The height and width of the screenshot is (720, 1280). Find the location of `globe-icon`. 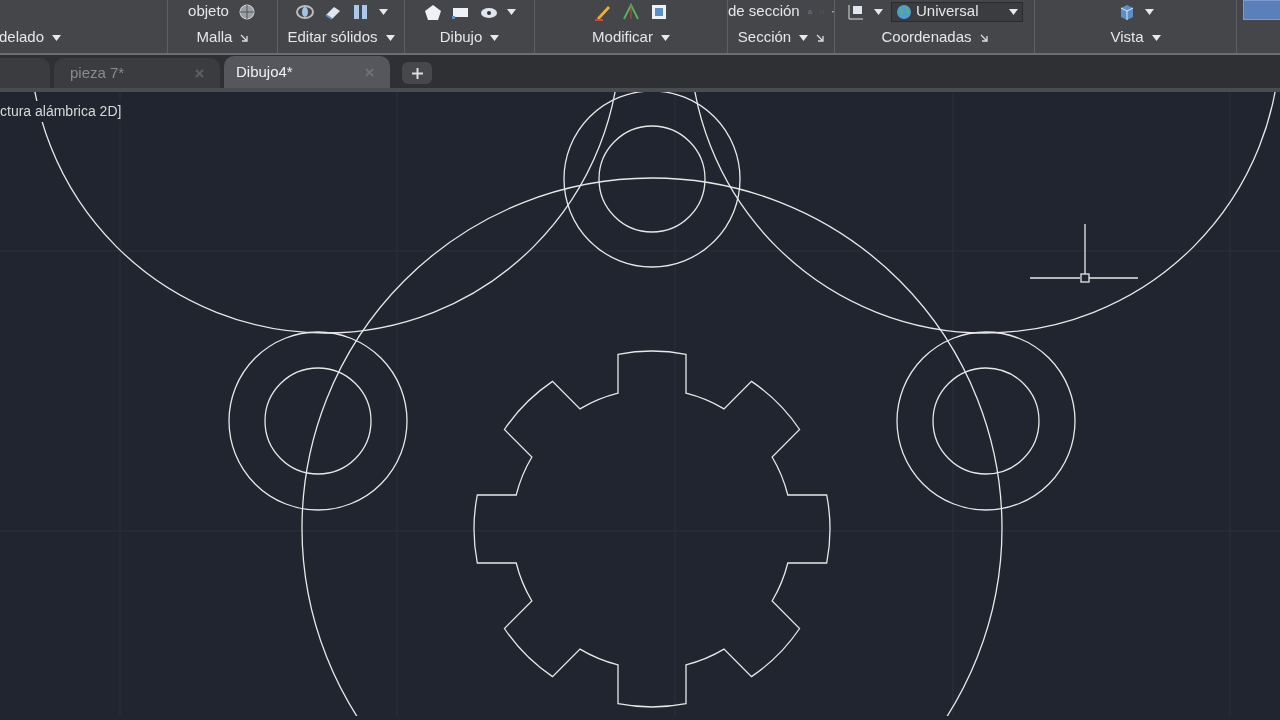

globe-icon is located at coordinates (904, 11).